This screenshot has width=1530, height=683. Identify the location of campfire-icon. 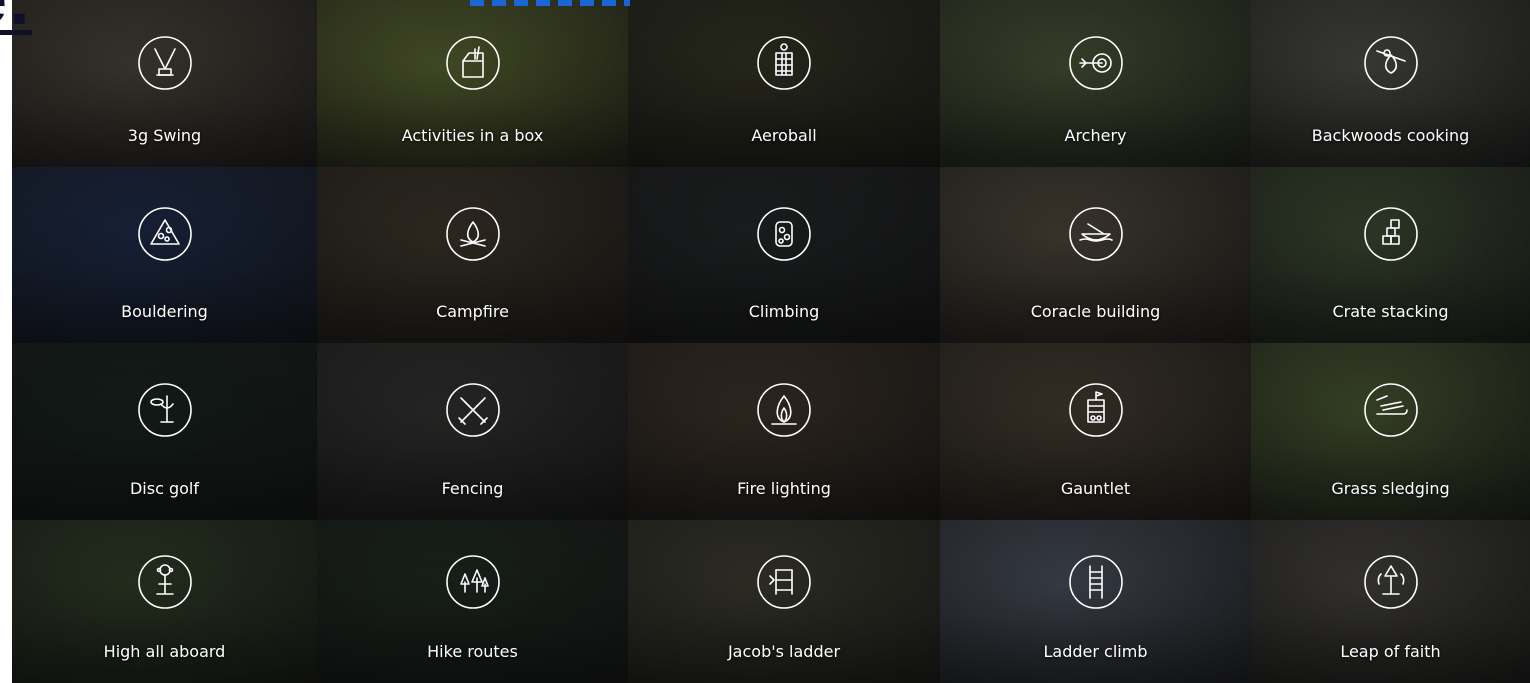
(473, 234).